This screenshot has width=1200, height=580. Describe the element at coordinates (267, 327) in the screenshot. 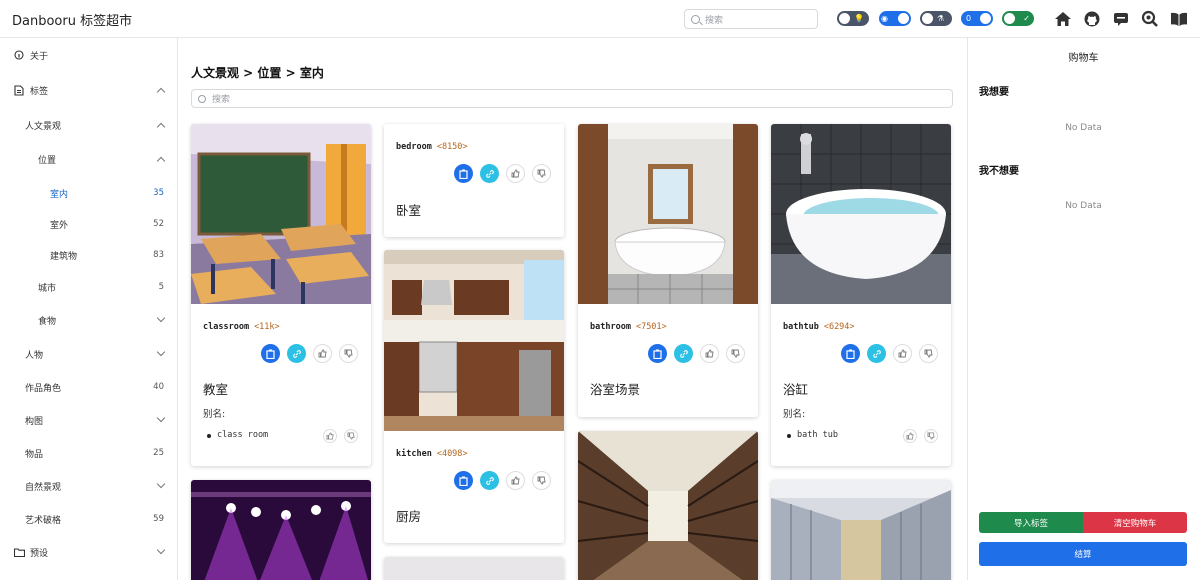

I see `tag-count: <11k>` at that location.